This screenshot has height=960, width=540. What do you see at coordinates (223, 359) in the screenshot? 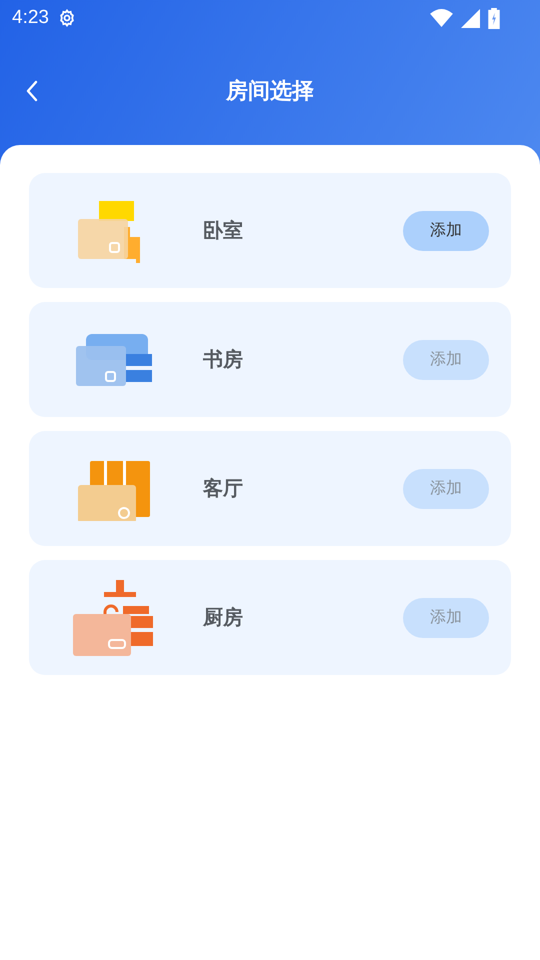
I see `room-name: 书房` at bounding box center [223, 359].